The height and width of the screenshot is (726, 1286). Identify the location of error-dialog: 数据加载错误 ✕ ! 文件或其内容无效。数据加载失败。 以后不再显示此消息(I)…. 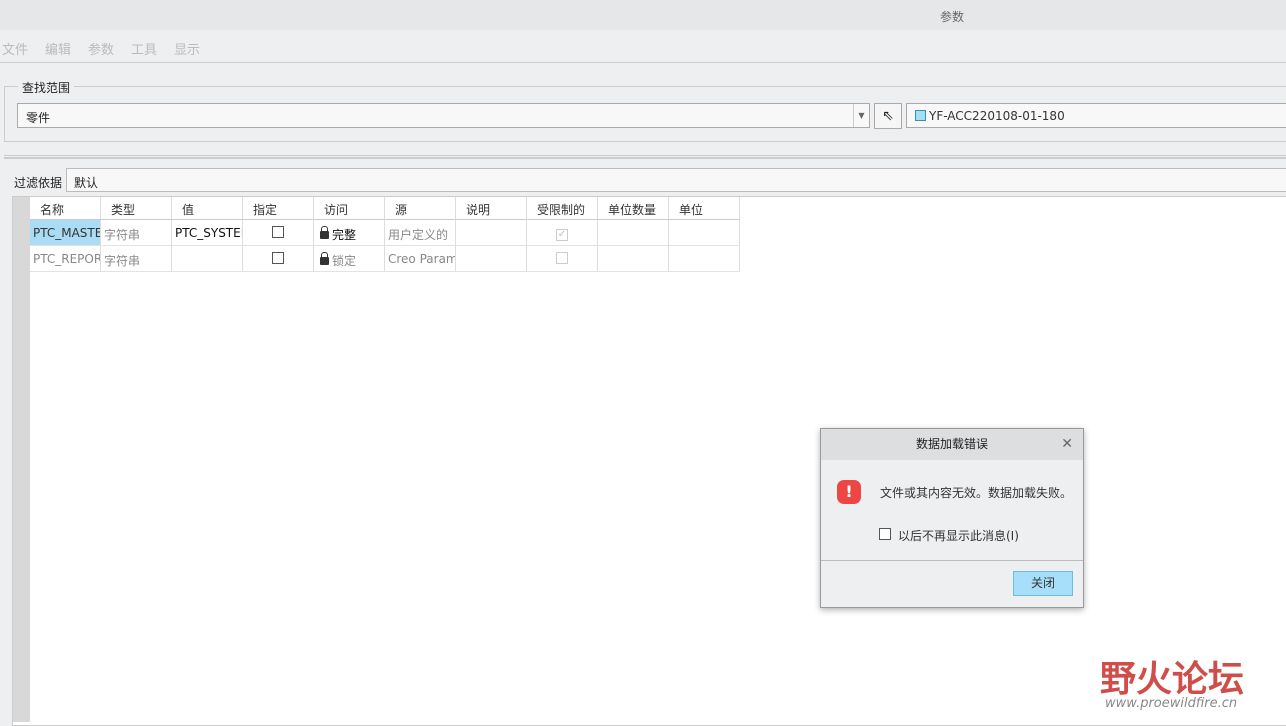
(952, 518).